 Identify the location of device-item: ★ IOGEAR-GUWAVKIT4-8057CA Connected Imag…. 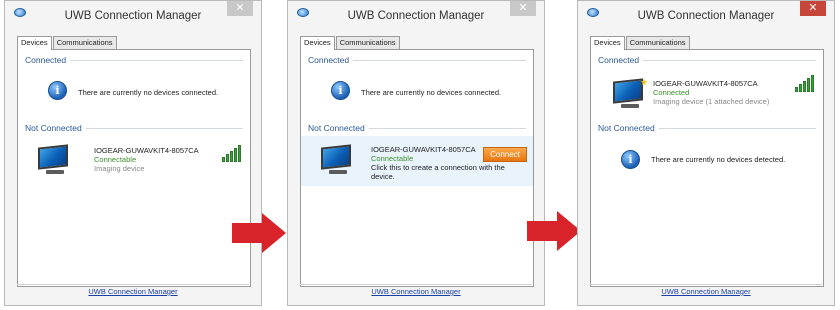
(707, 94).